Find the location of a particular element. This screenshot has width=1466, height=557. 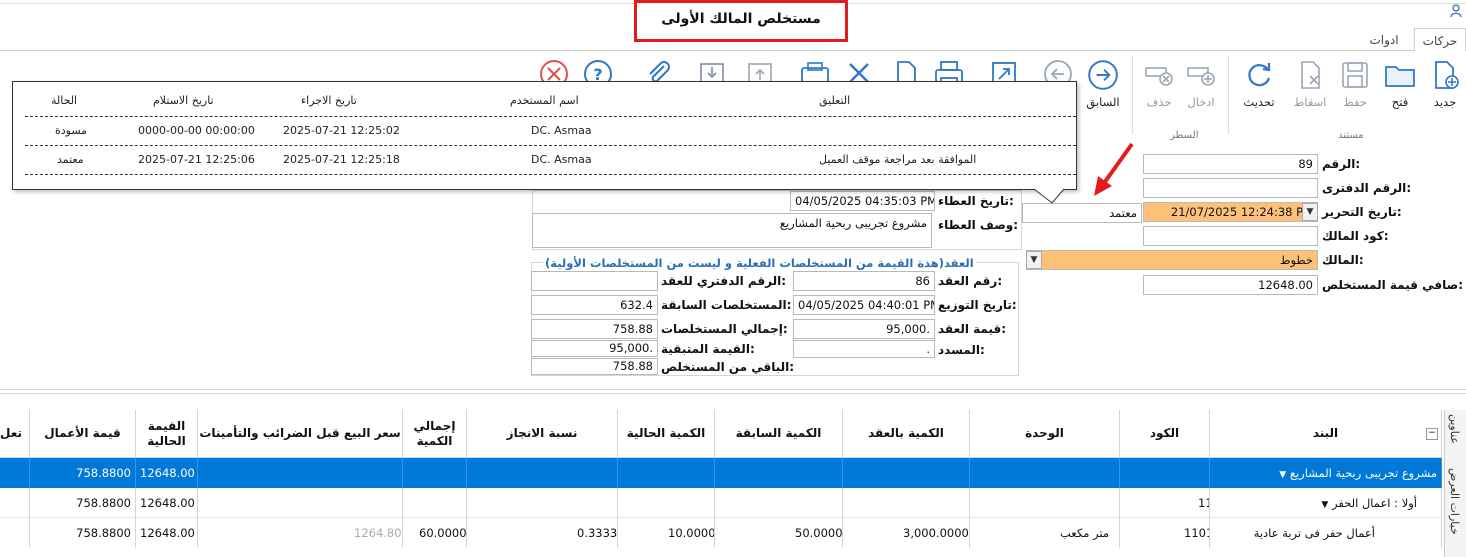

tabstrip-border is located at coordinates (733, 50).